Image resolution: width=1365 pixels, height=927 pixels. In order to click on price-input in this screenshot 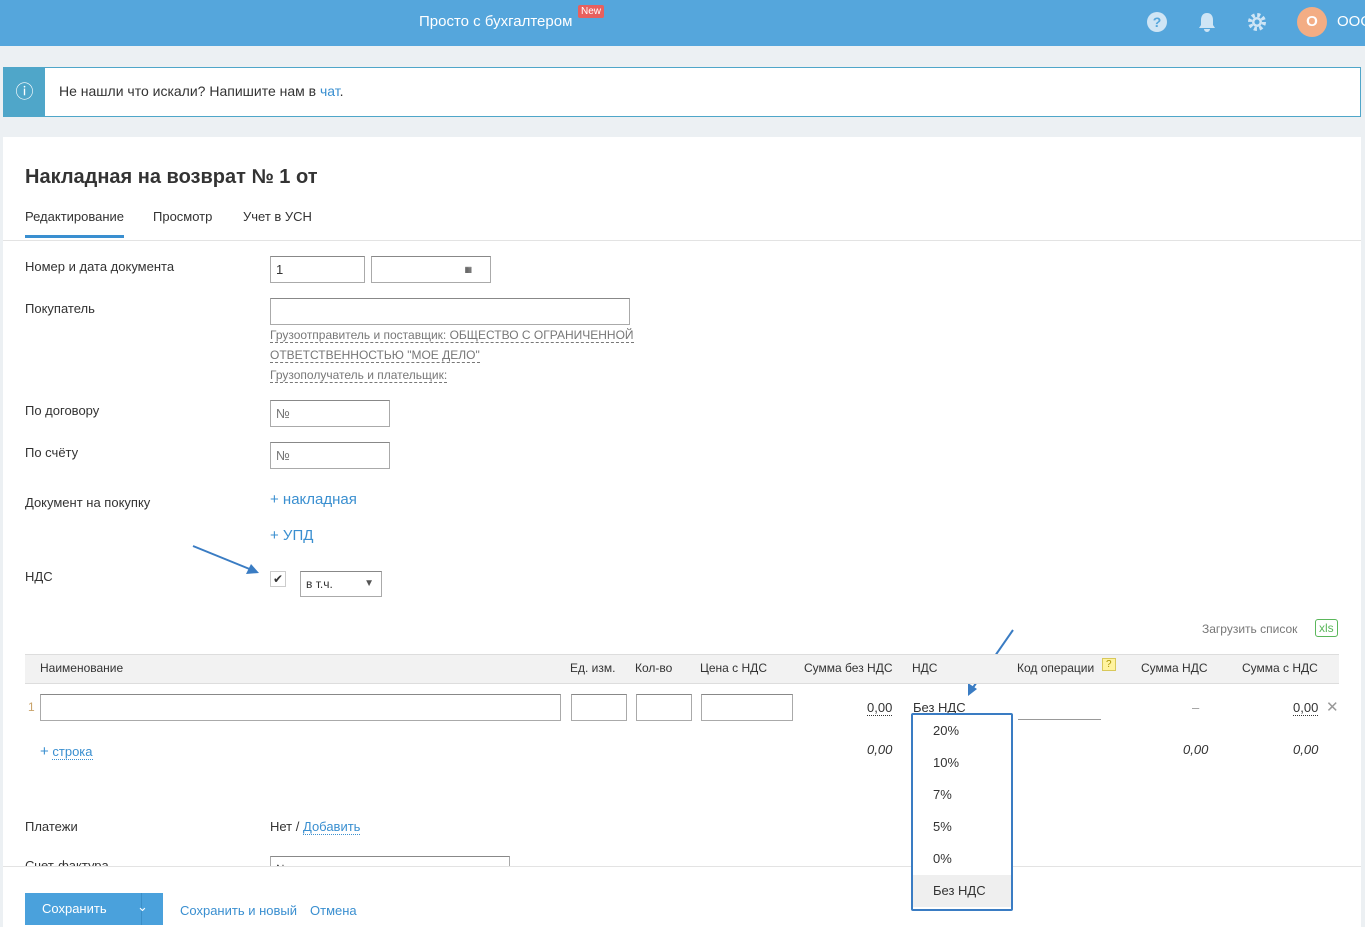, I will do `click(747, 707)`.